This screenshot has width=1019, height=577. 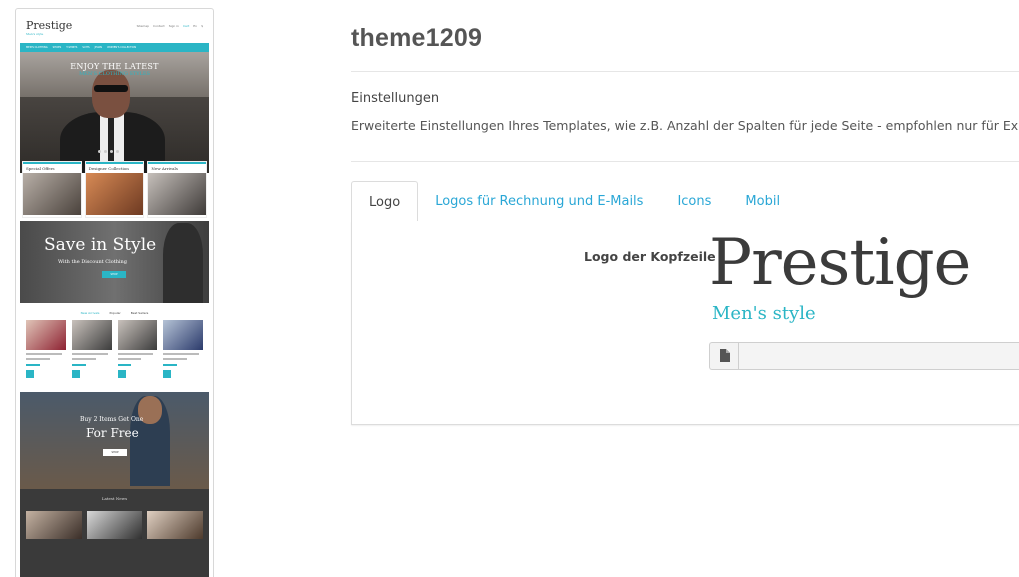 I want to click on preview-tile: Designer Collection, so click(x=114, y=189).